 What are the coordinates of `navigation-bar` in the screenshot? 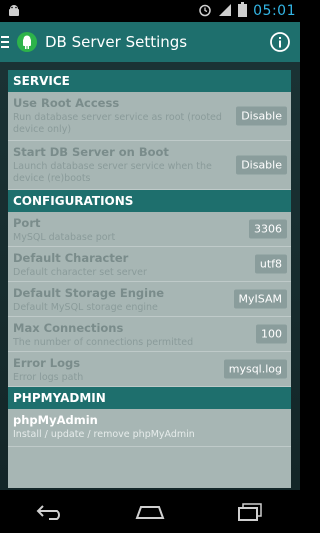 It's located at (150, 511).